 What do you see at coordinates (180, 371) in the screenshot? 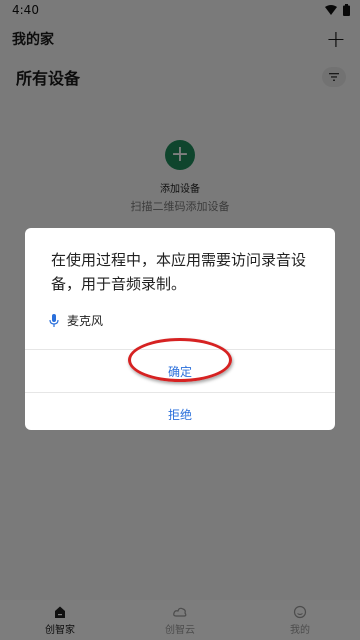
I see `confirm-button: 确定` at bounding box center [180, 371].